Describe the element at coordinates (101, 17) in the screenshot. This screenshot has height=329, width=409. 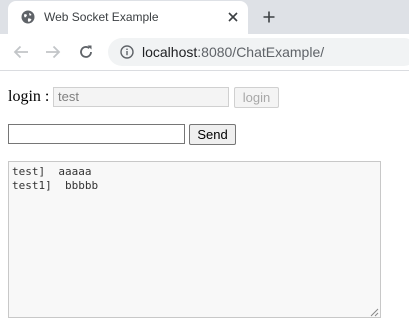
I see `tab-title: Web Socket Example` at that location.